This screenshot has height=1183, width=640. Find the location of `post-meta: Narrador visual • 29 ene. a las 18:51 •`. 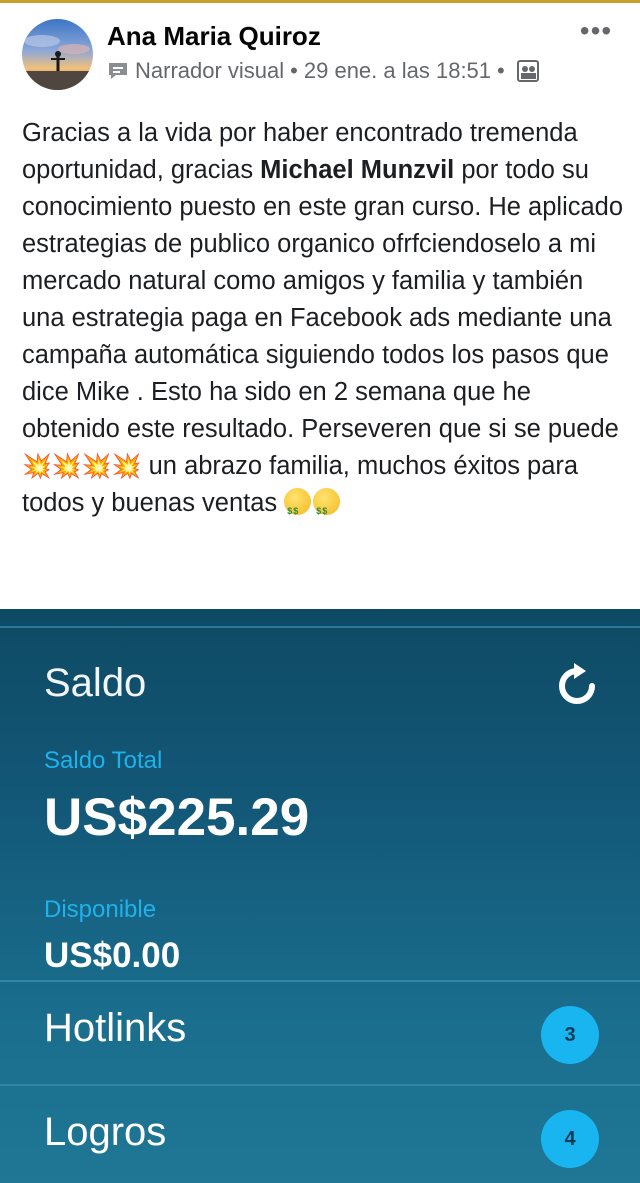

post-meta: Narrador visual • 29 ene. a las 18:51 • is located at coordinates (323, 71).